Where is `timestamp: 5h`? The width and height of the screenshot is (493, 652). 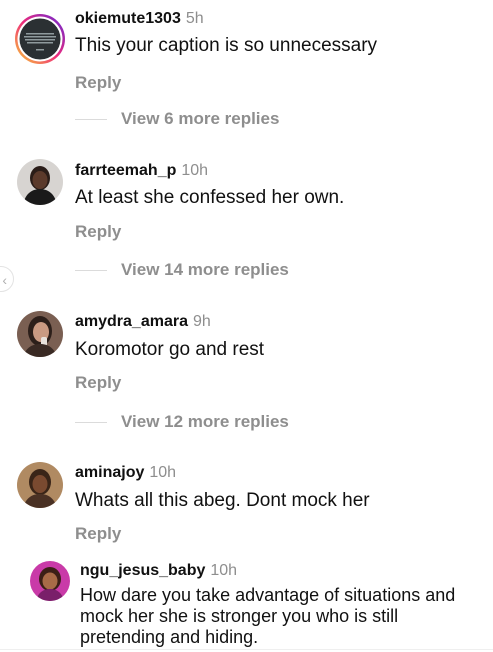 timestamp: 5h is located at coordinates (194, 18).